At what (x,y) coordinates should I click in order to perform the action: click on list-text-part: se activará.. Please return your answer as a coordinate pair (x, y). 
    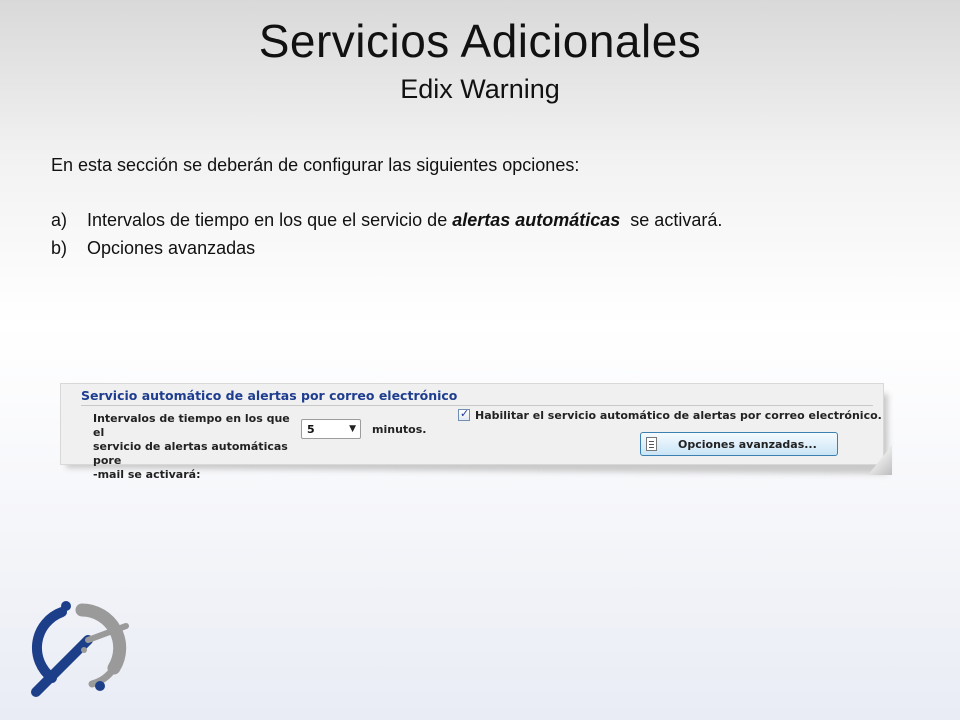
    Looking at the image, I should click on (671, 220).